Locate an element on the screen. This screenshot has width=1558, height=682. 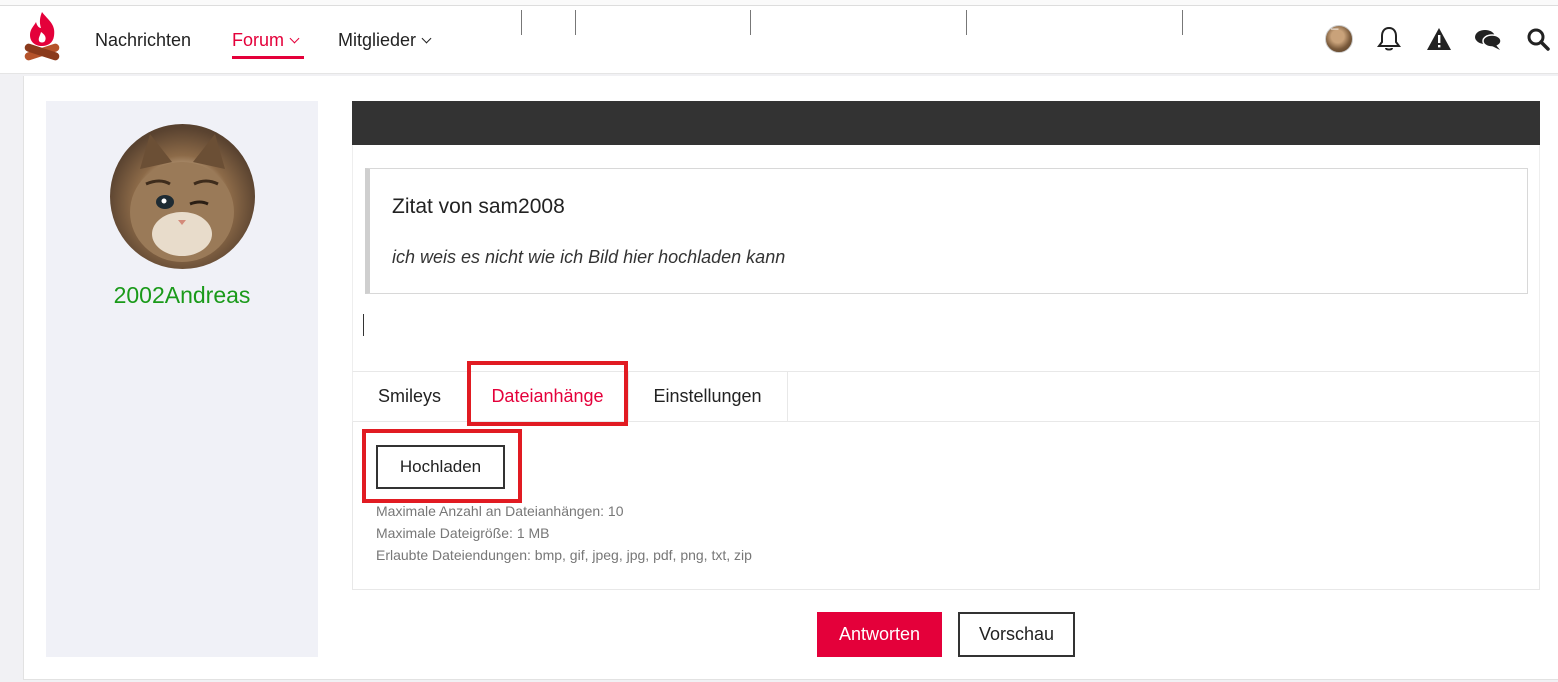
subscript-icon: x₂ is located at coordinates (776, 22).